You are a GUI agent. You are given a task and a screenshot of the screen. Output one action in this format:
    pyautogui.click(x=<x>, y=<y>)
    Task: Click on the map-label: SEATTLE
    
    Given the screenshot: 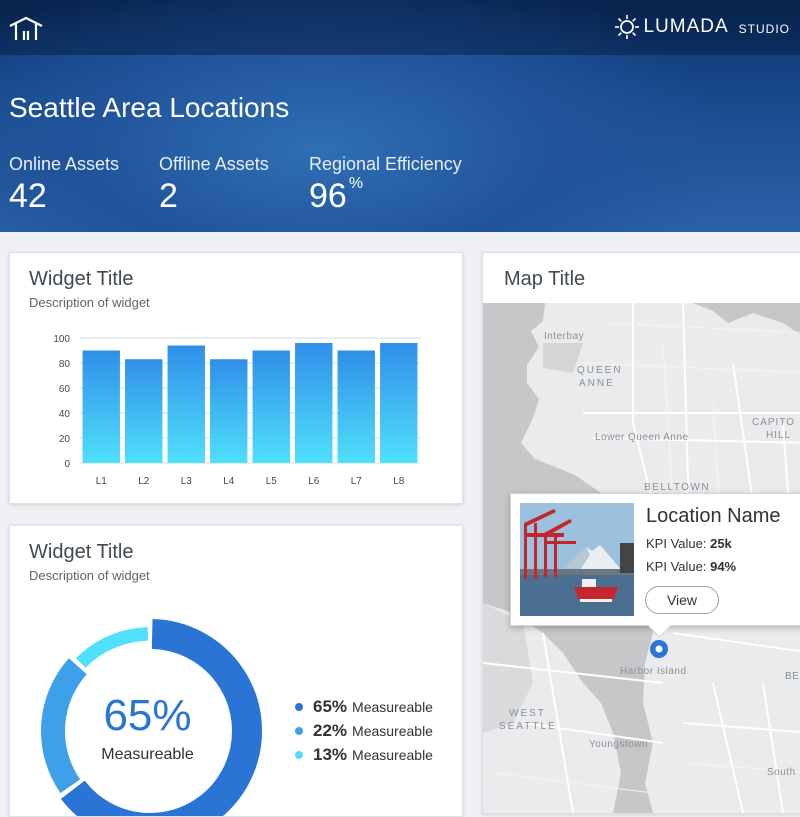 What is the action you would take?
    pyautogui.click(x=528, y=726)
    